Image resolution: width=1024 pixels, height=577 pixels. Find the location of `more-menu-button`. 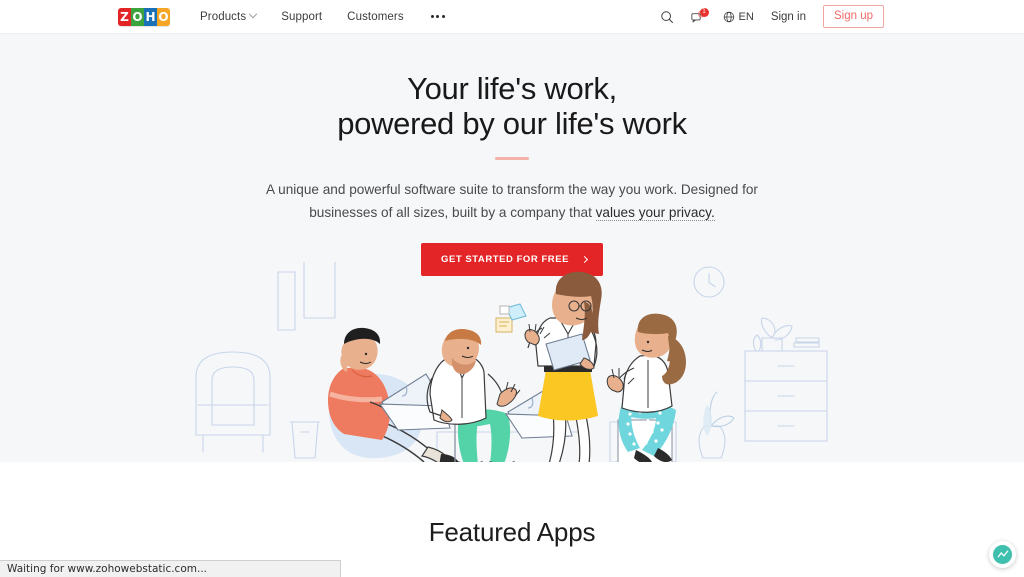

more-menu-button is located at coordinates (438, 16).